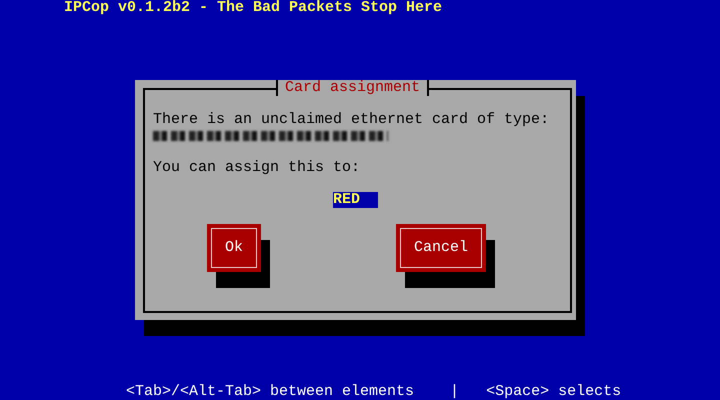 The image size is (720, 400). I want to click on list-item: RED, so click(355, 200).